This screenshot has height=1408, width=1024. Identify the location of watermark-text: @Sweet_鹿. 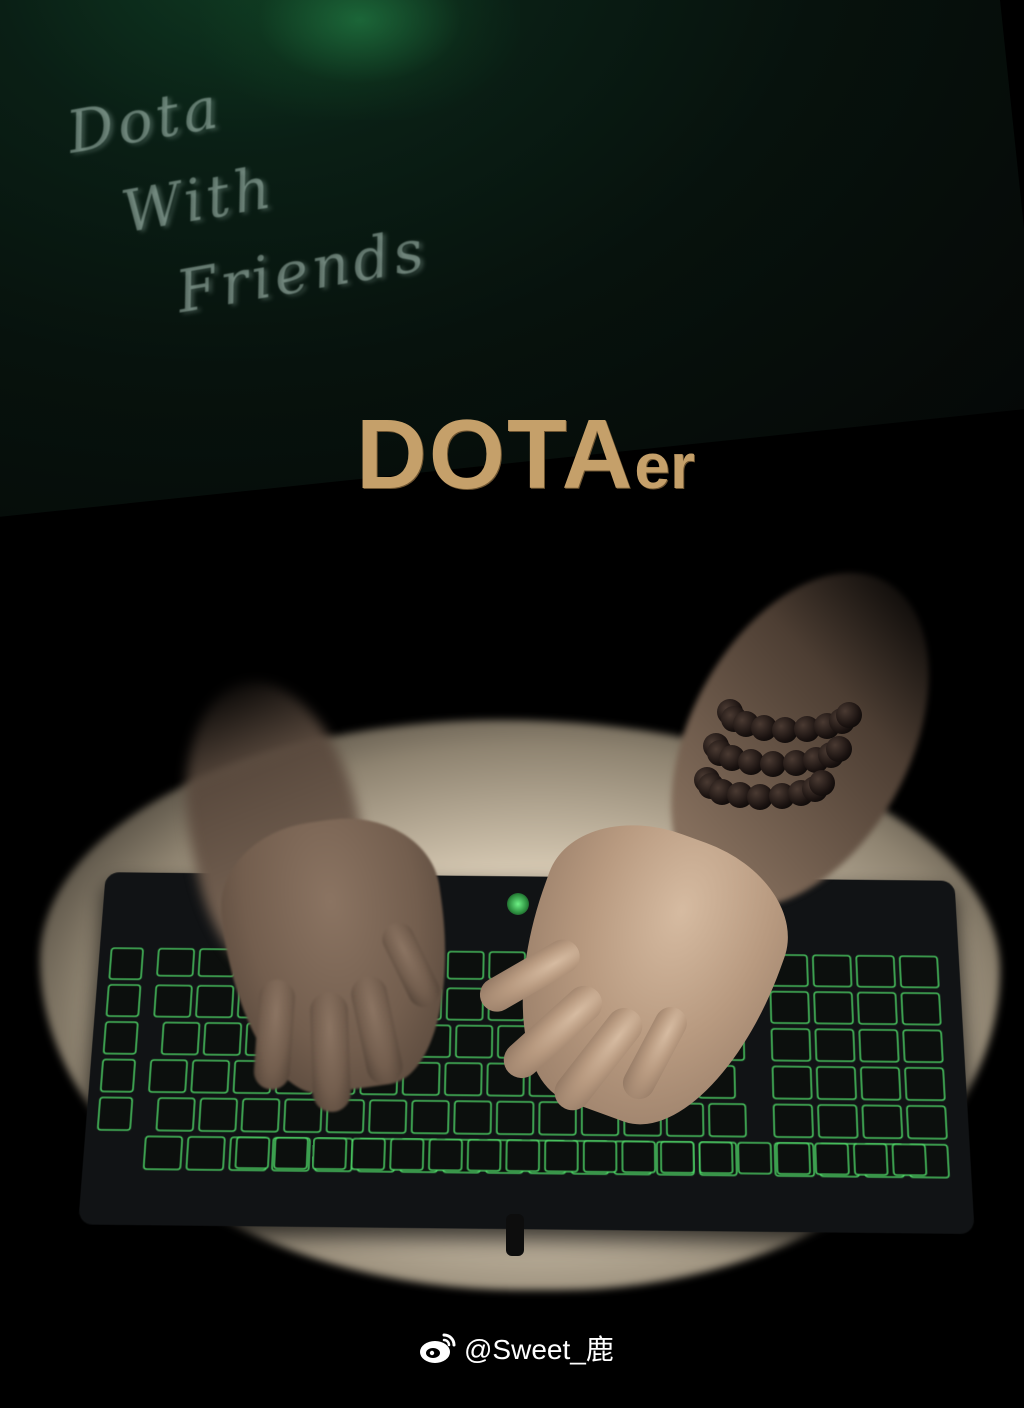
(539, 1349).